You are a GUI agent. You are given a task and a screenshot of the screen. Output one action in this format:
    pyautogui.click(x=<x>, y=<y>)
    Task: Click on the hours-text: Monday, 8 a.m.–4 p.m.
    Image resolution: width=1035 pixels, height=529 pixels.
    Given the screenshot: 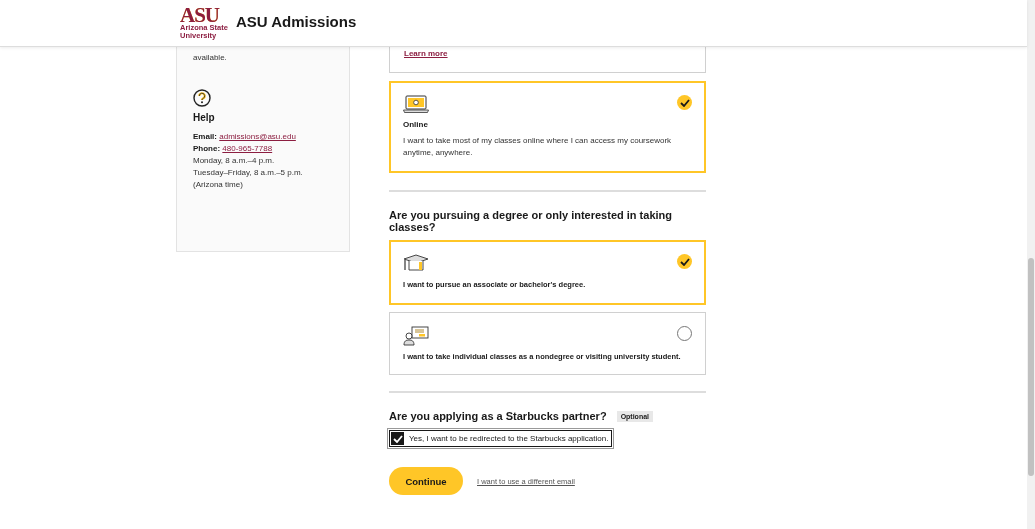 What is the action you would take?
    pyautogui.click(x=234, y=161)
    